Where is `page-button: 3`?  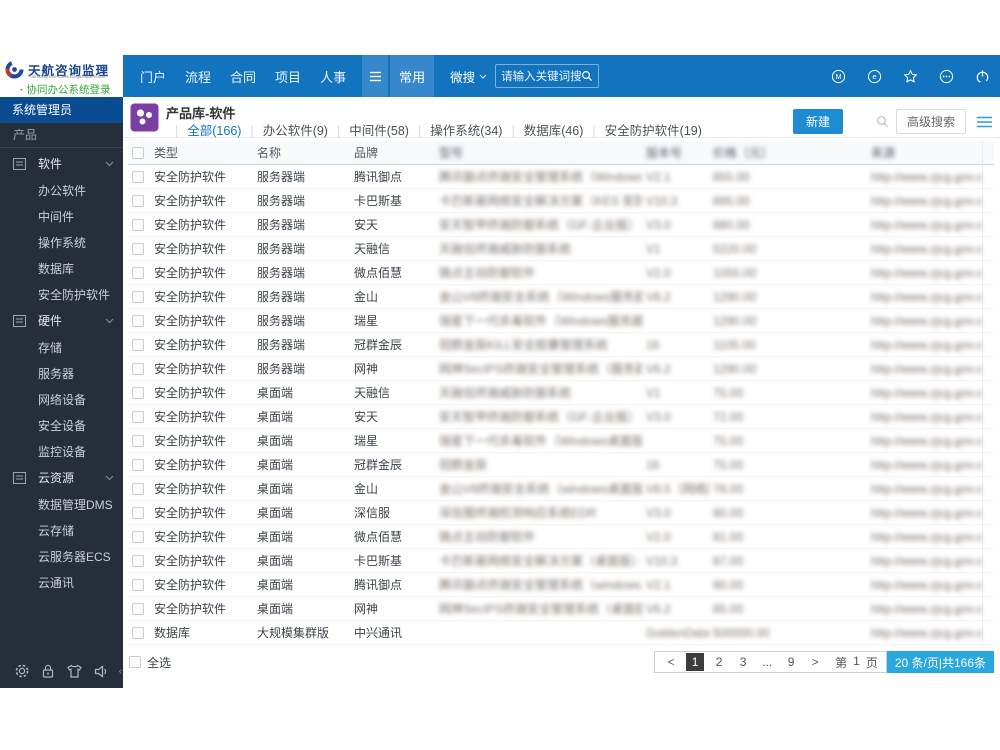 page-button: 3 is located at coordinates (743, 662).